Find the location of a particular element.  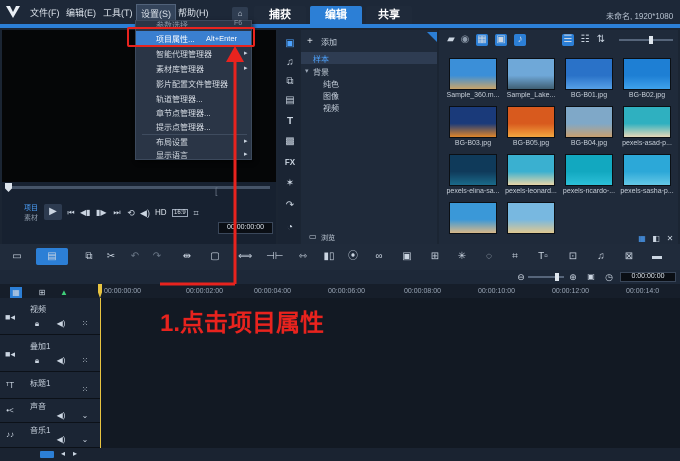

zoom-handle is located at coordinates (557, 277).